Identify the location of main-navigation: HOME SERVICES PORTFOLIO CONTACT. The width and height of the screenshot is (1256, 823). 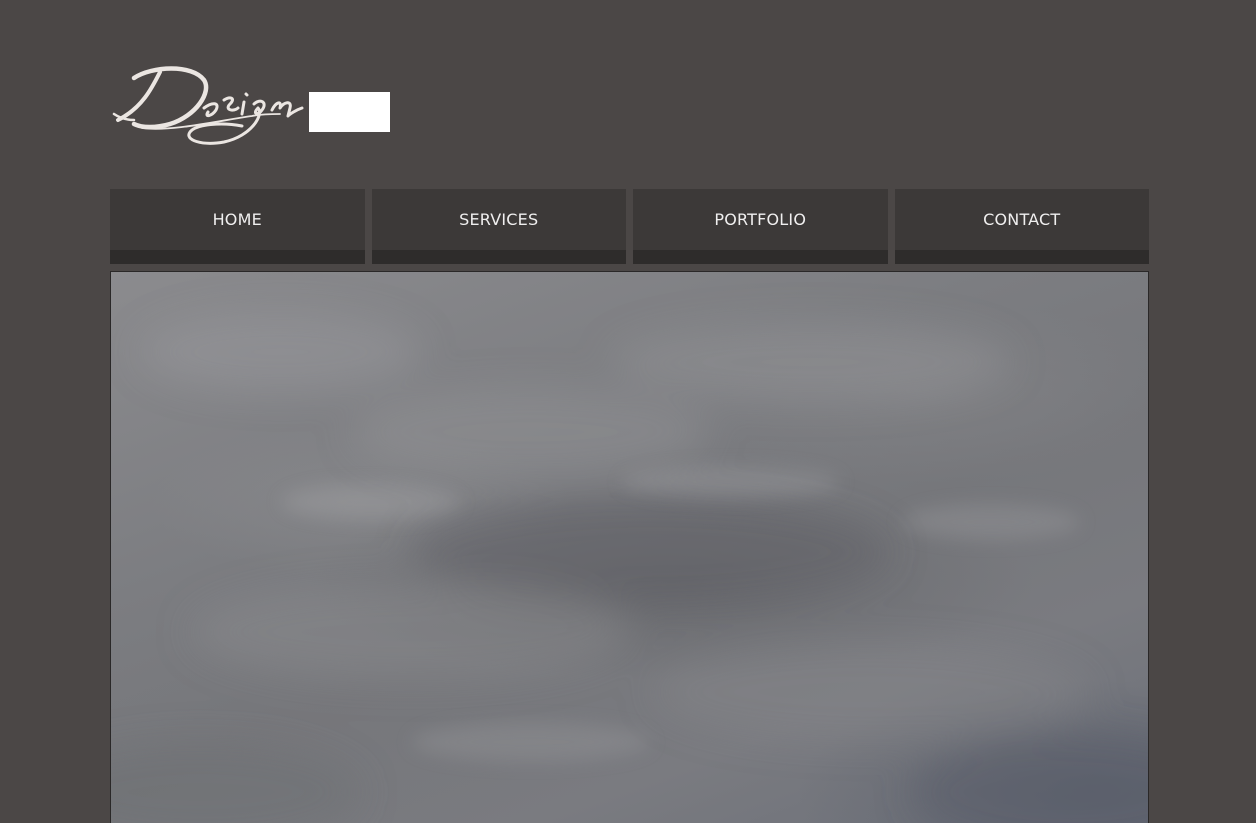
(629, 226).